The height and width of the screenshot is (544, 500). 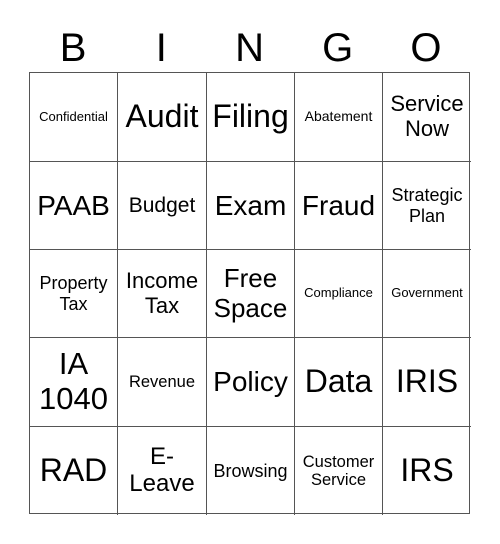 What do you see at coordinates (338, 48) in the screenshot?
I see `header-letter-g: G` at bounding box center [338, 48].